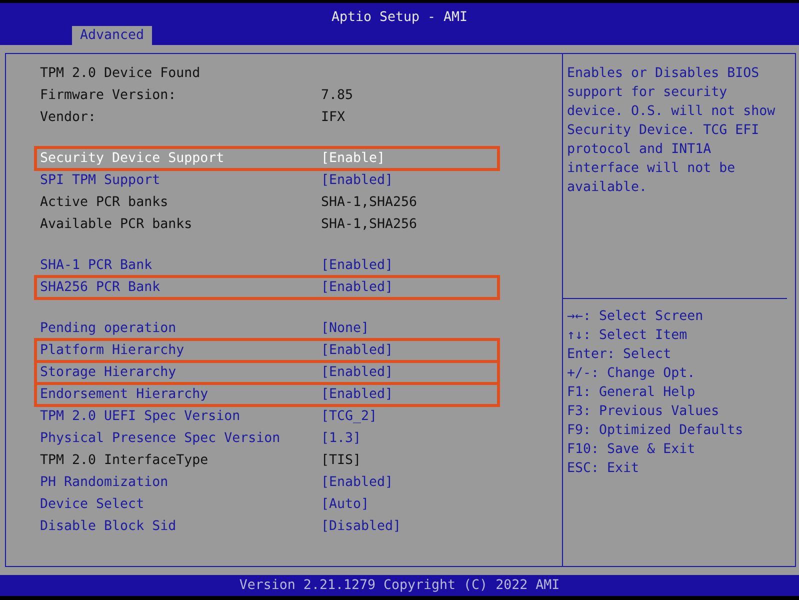  I want to click on setting-label: SHA256 PCR Bank, so click(180, 287).